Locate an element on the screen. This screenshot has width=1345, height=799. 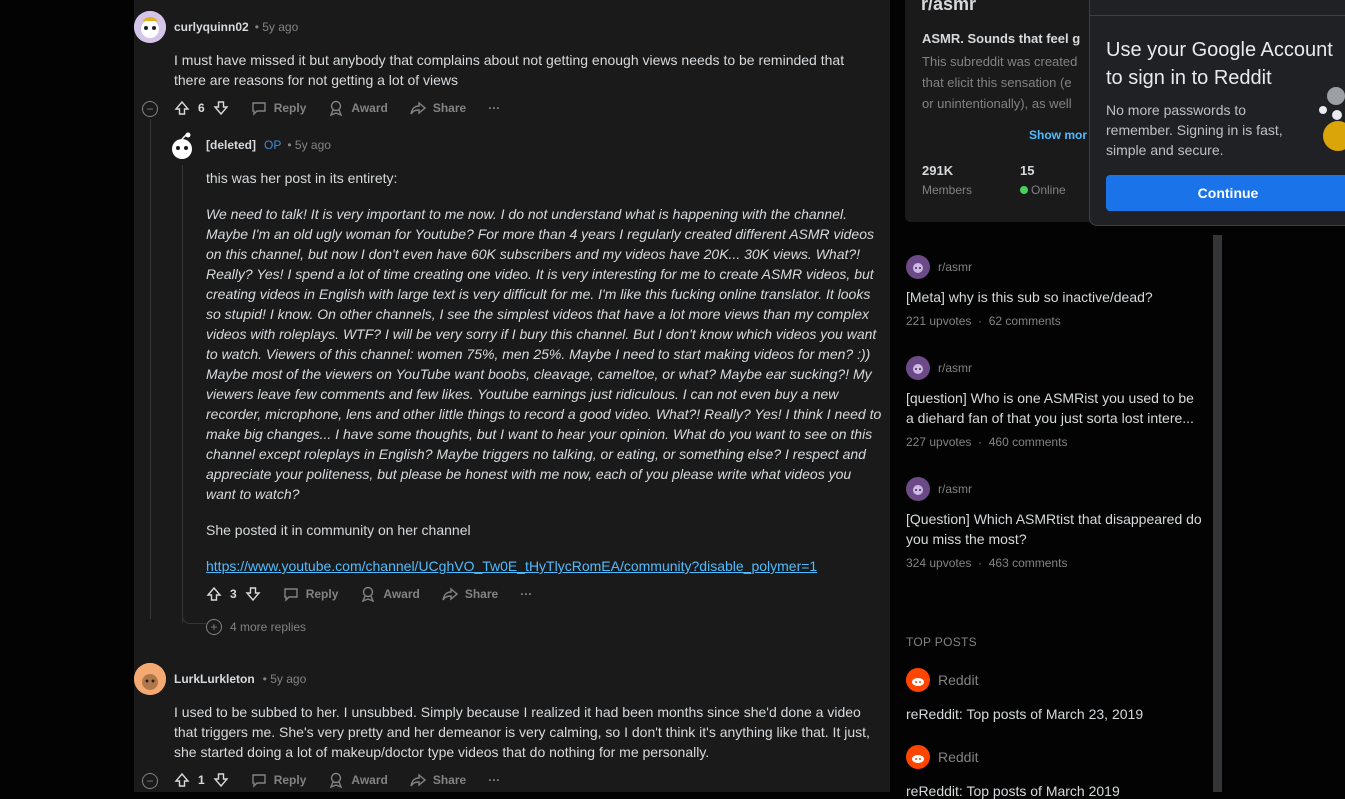
op-badge: OP is located at coordinates (273, 145).